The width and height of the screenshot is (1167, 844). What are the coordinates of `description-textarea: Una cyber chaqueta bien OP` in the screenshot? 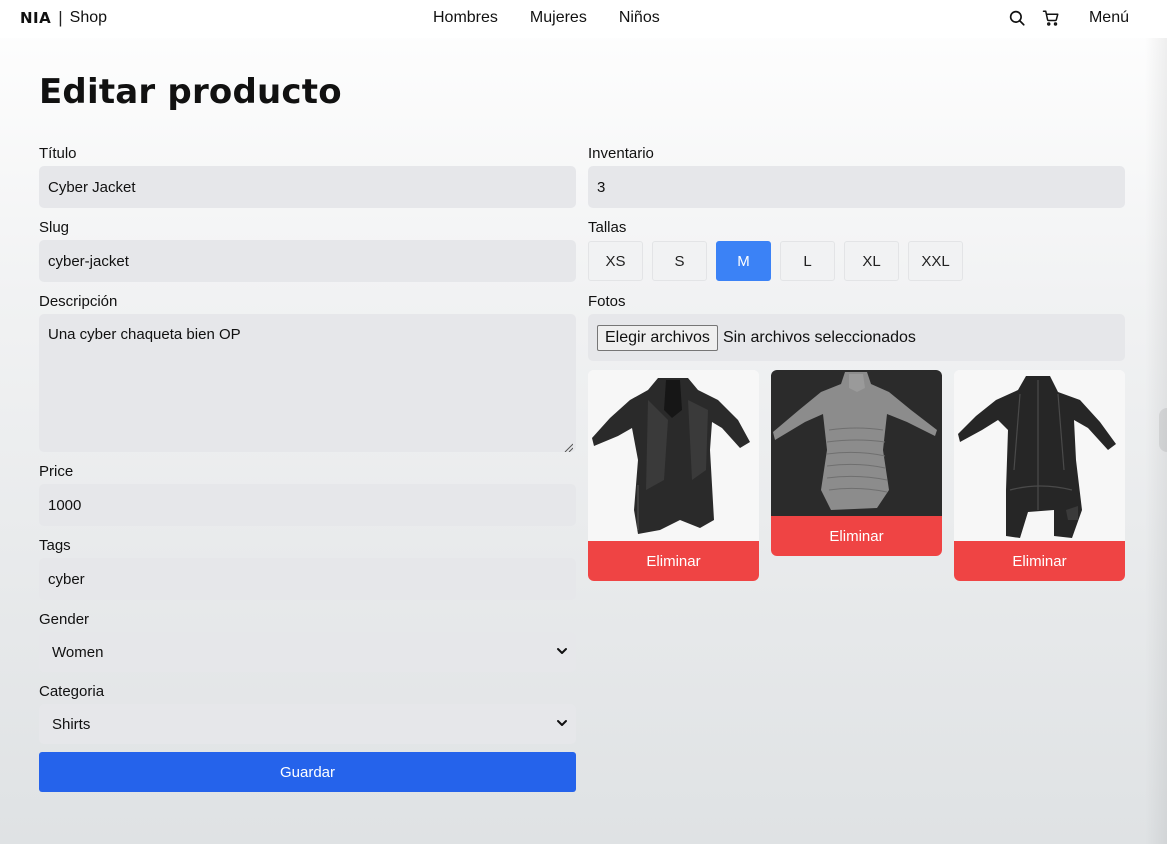 It's located at (307, 383).